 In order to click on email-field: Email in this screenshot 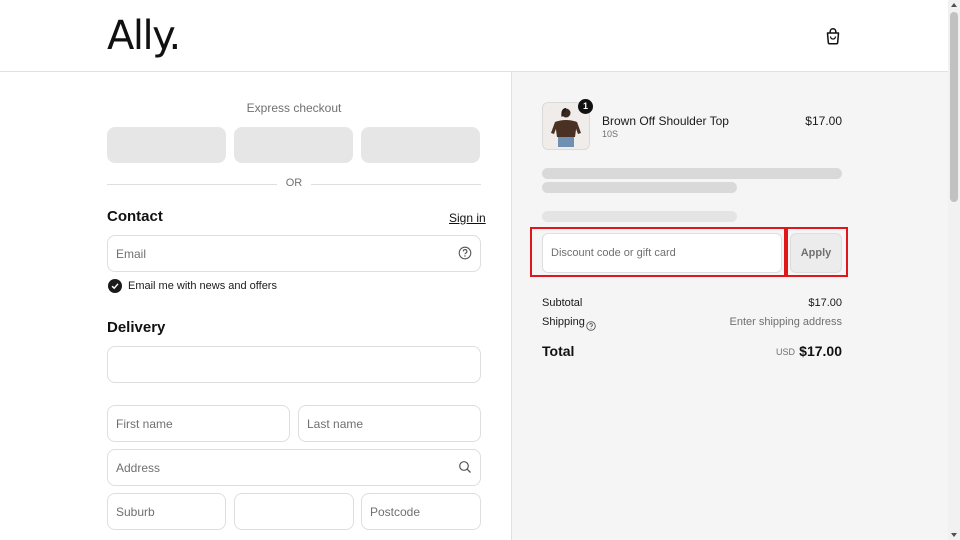, I will do `click(294, 253)`.